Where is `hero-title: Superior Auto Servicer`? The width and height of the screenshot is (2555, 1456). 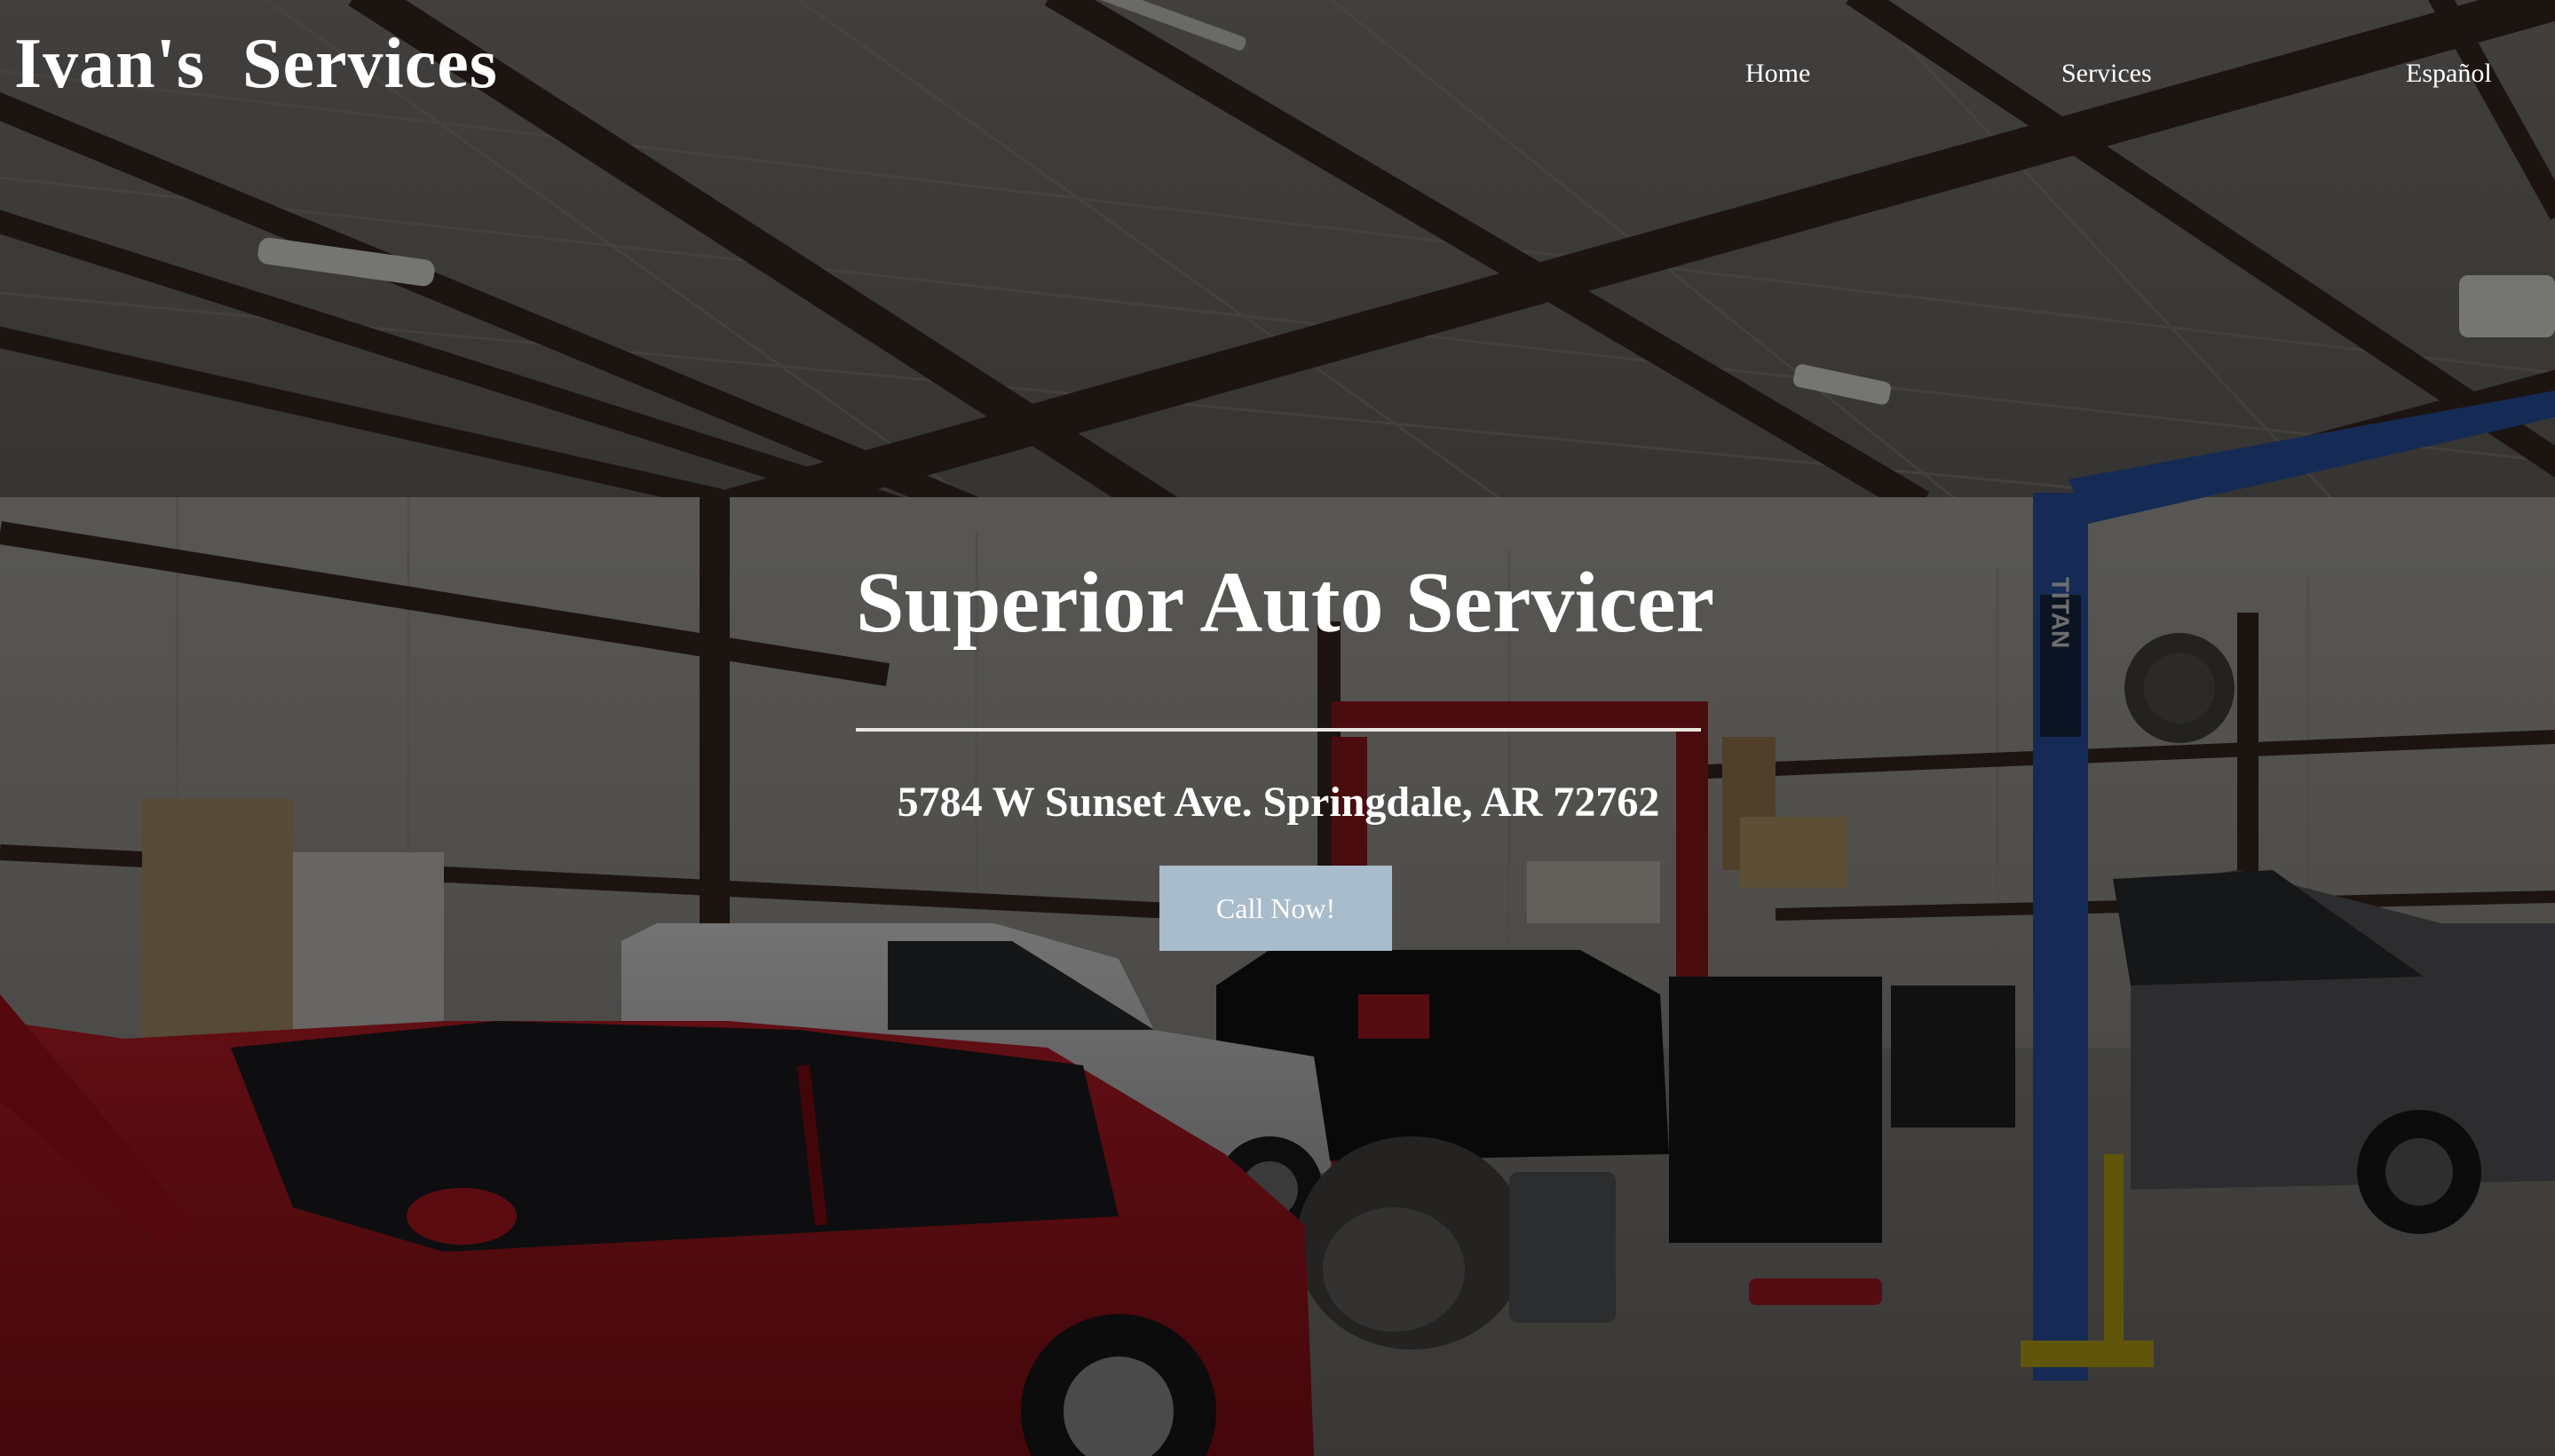
hero-title: Superior Auto Servicer is located at coordinates (1285, 603).